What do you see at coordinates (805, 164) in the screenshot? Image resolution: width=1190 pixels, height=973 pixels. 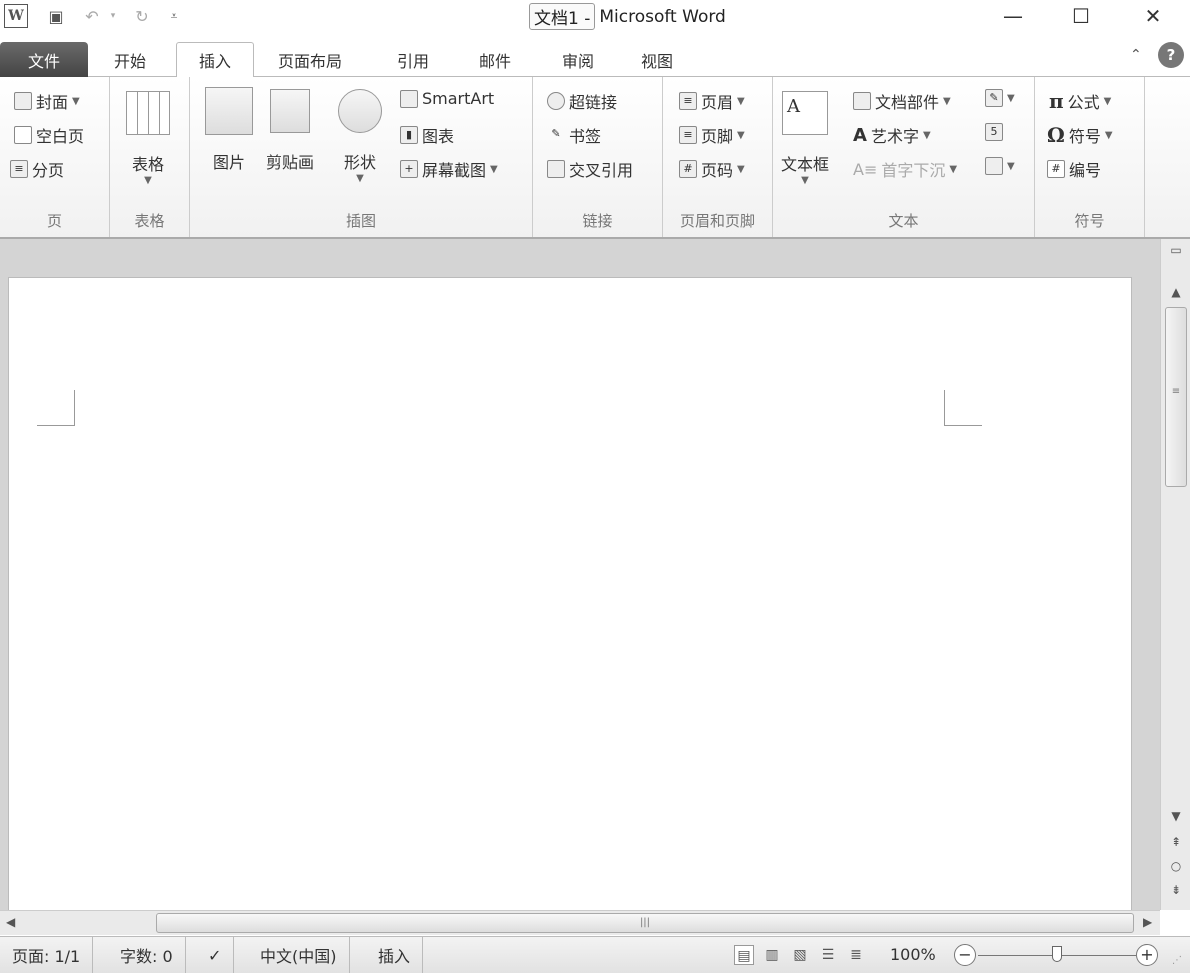 I see `label: 文本框` at bounding box center [805, 164].